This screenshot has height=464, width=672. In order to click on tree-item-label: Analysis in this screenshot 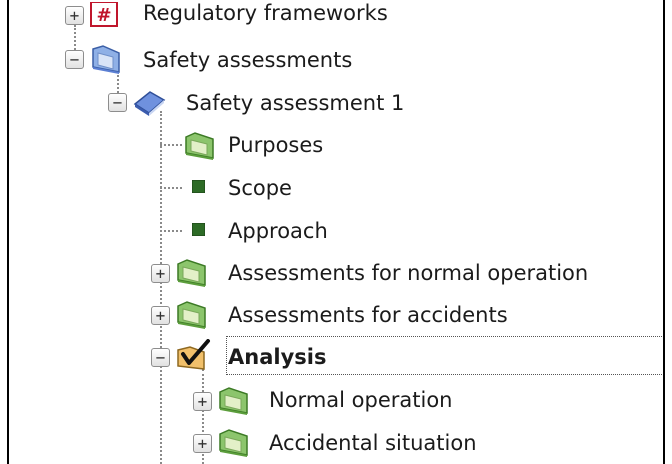, I will do `click(277, 357)`.